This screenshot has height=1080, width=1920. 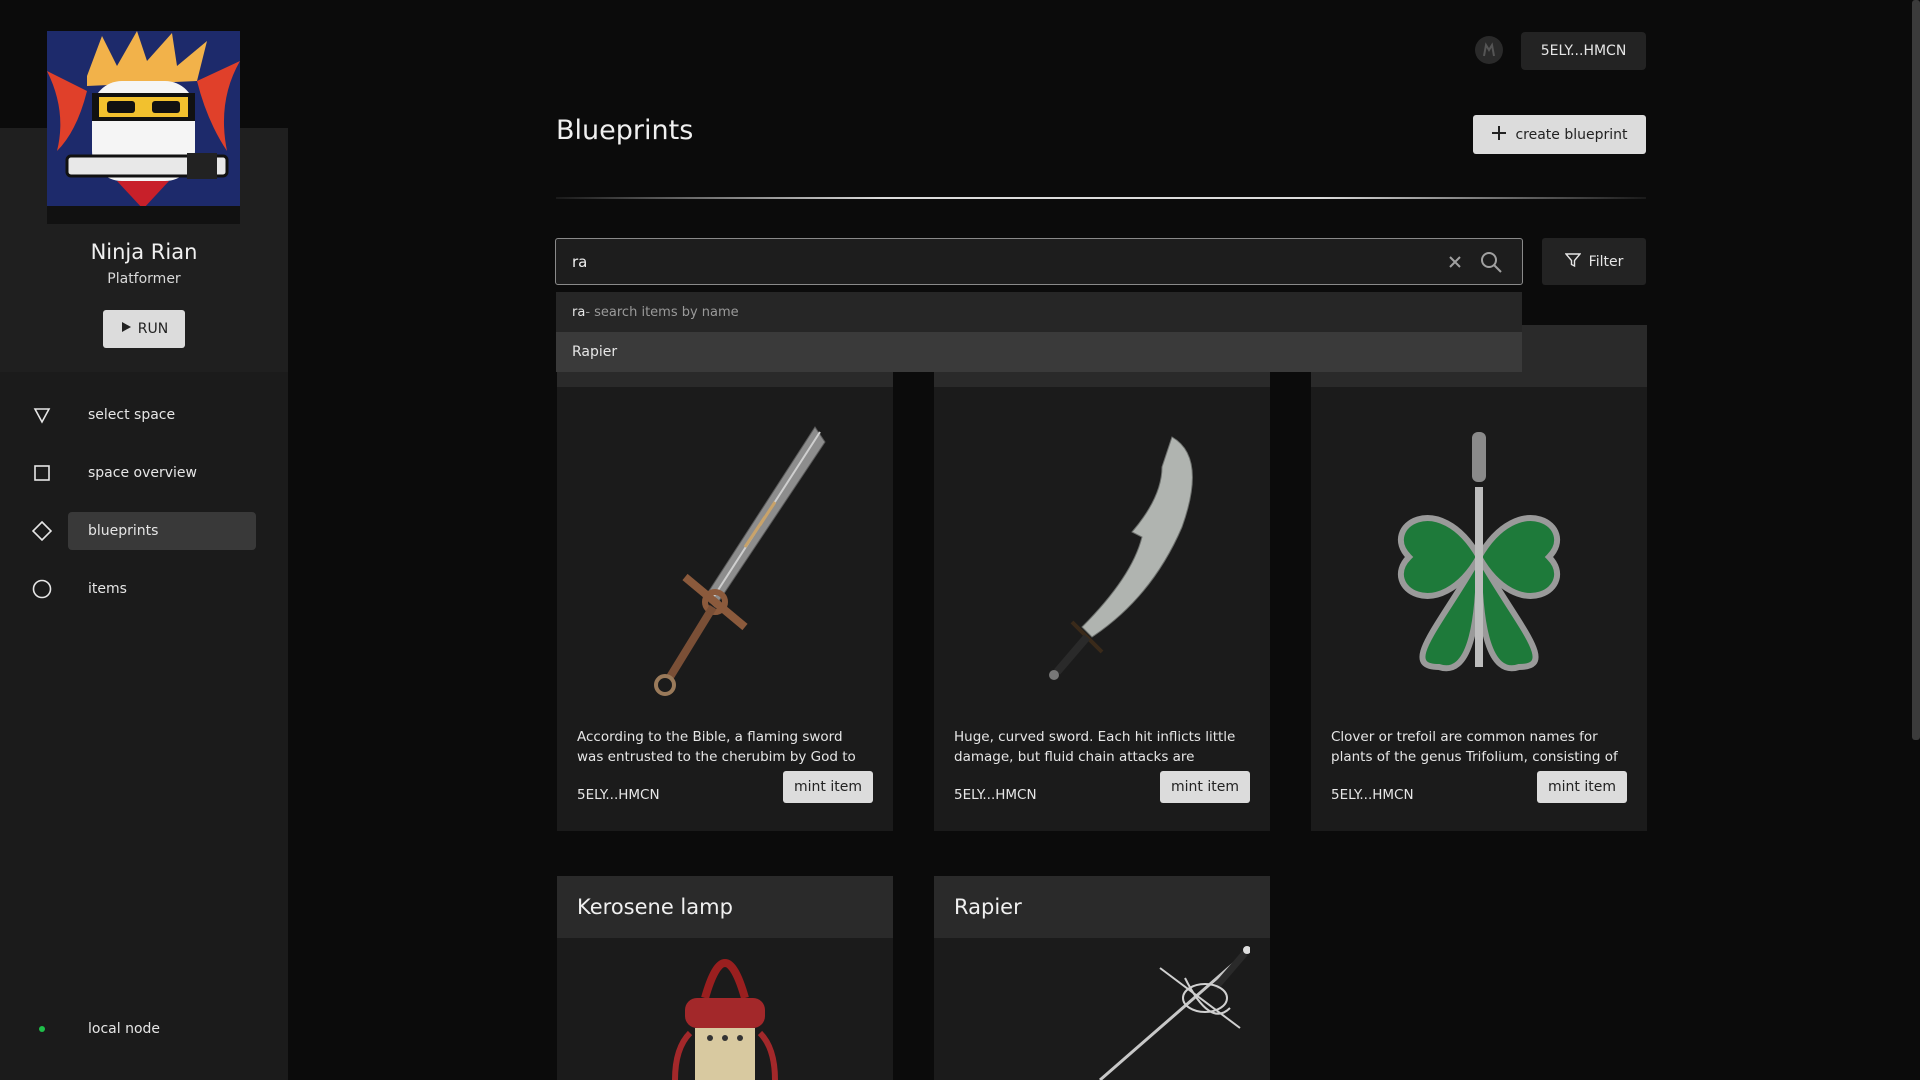 I want to click on blueprint-card: Rapier, so click(x=1102, y=978).